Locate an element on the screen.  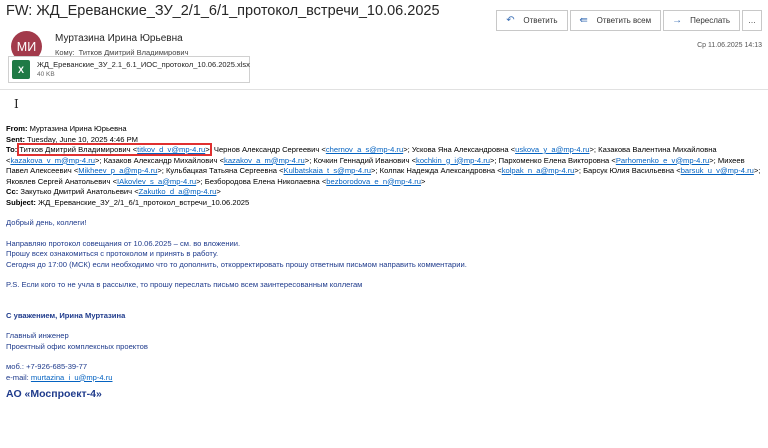
received-datetime: Ср 11.06.2025 14:13 is located at coordinates (729, 45).